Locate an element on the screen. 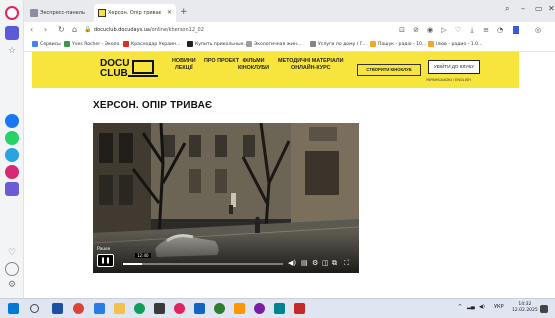 The image size is (555, 318). menu-films-clubs: ФІЛЬМИ КІНОКЛУБИ is located at coordinates (253, 65).